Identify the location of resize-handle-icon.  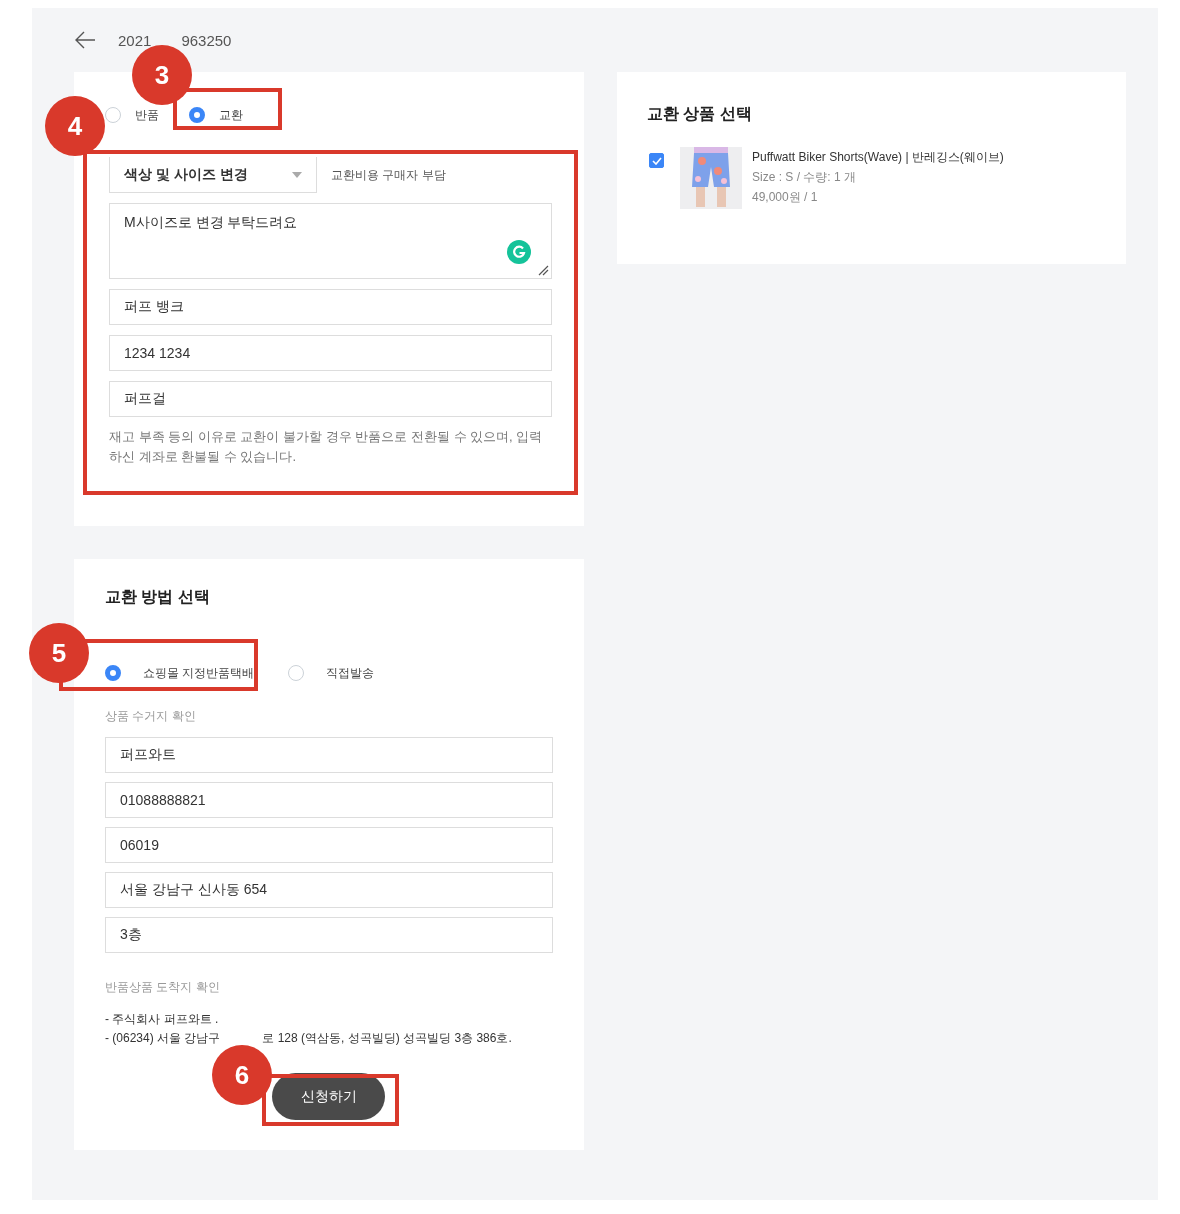
(543, 270).